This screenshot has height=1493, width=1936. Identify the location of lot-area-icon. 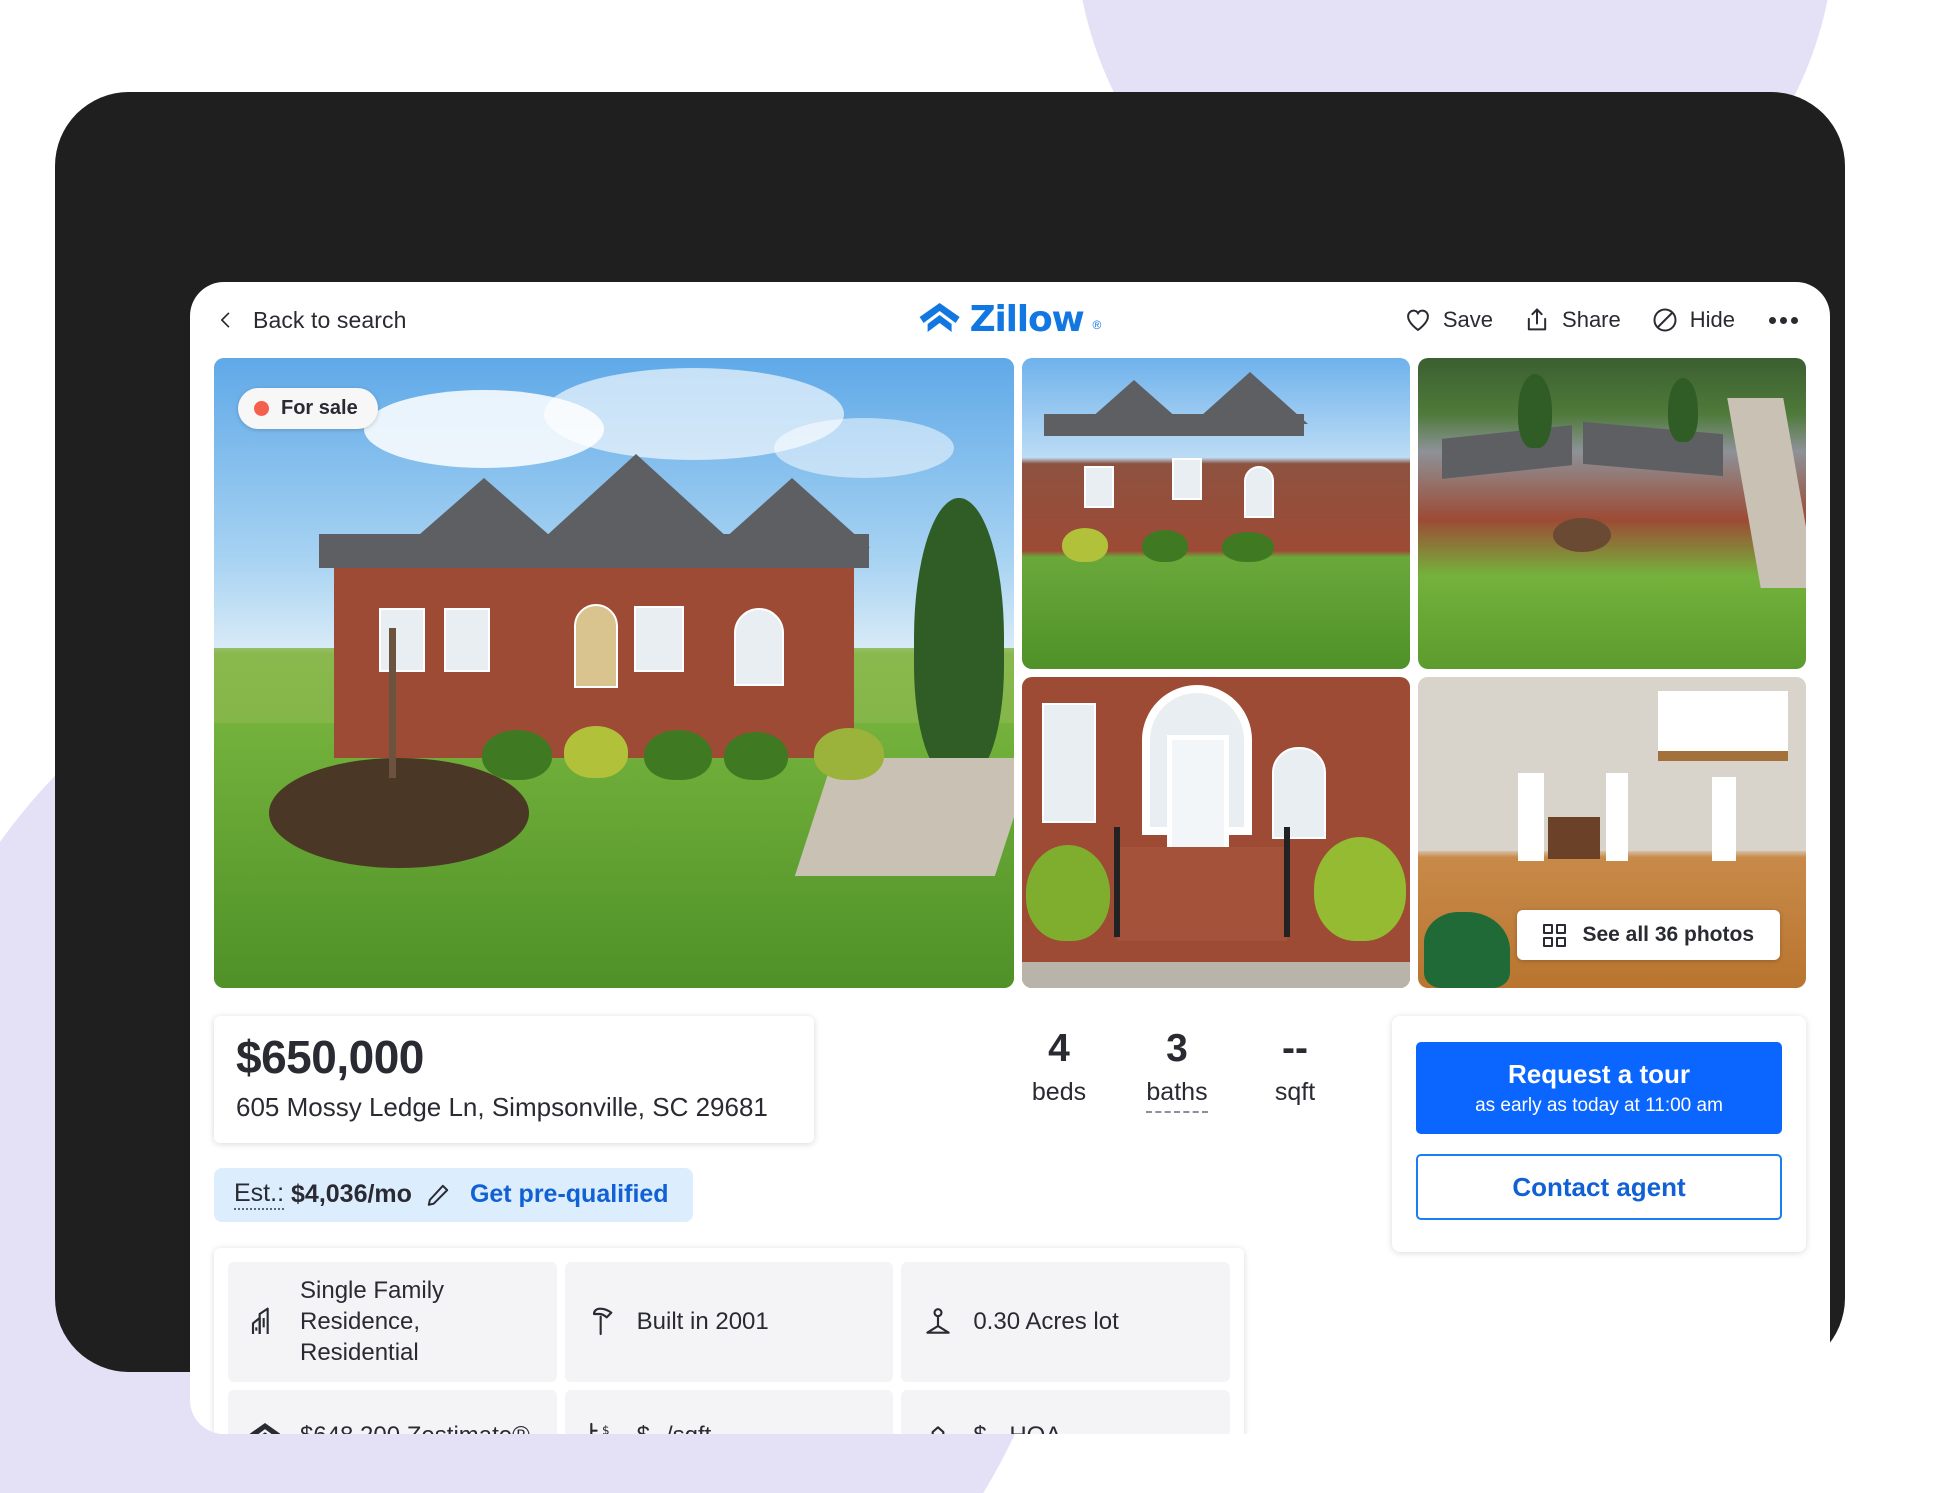
(938, 1322).